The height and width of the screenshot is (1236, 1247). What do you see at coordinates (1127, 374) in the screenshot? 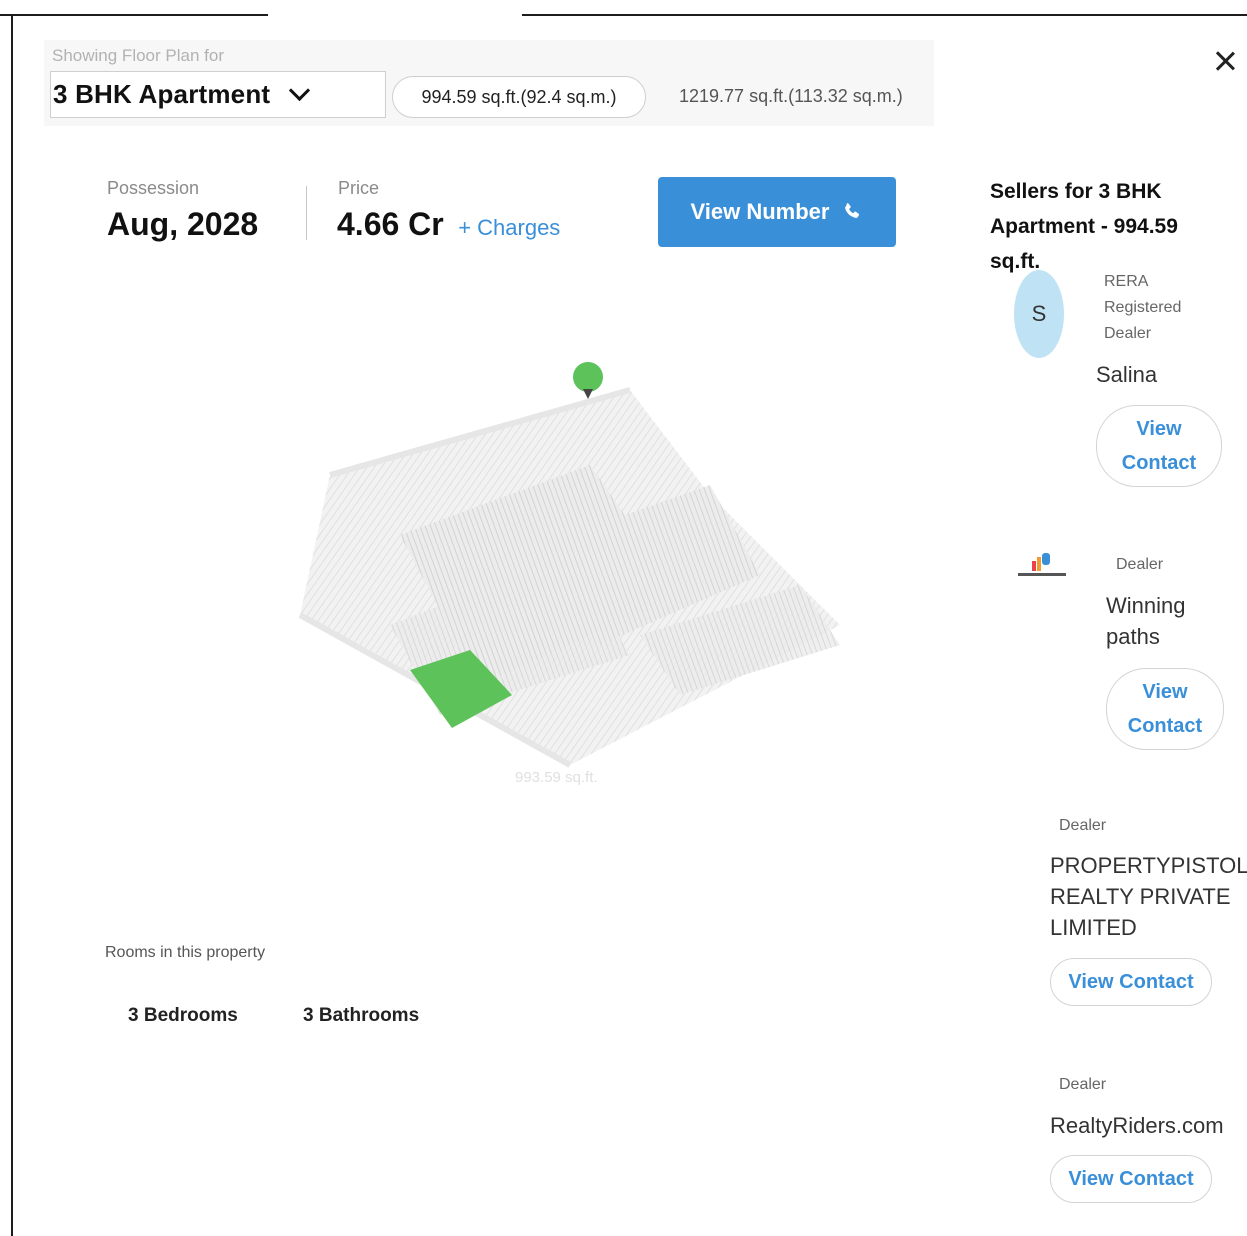
I see `seller-name: Salina` at bounding box center [1127, 374].